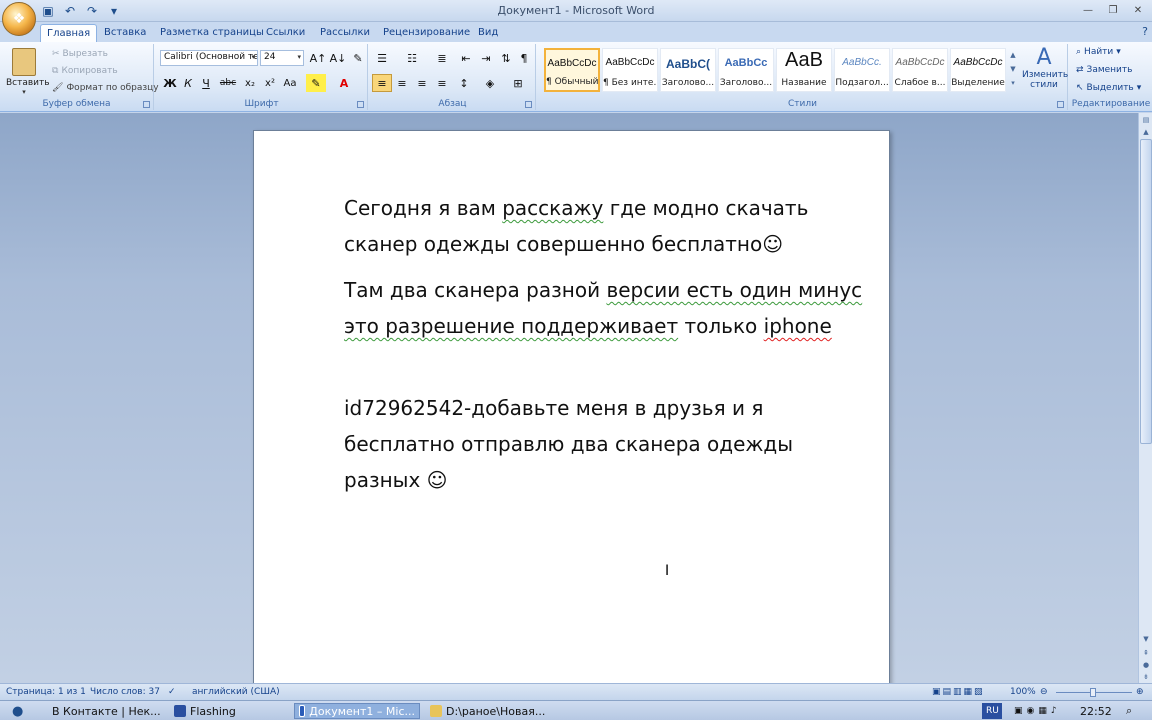 This screenshot has width=1152, height=720. I want to click on brush-icon: 🖌, so click(58, 88).